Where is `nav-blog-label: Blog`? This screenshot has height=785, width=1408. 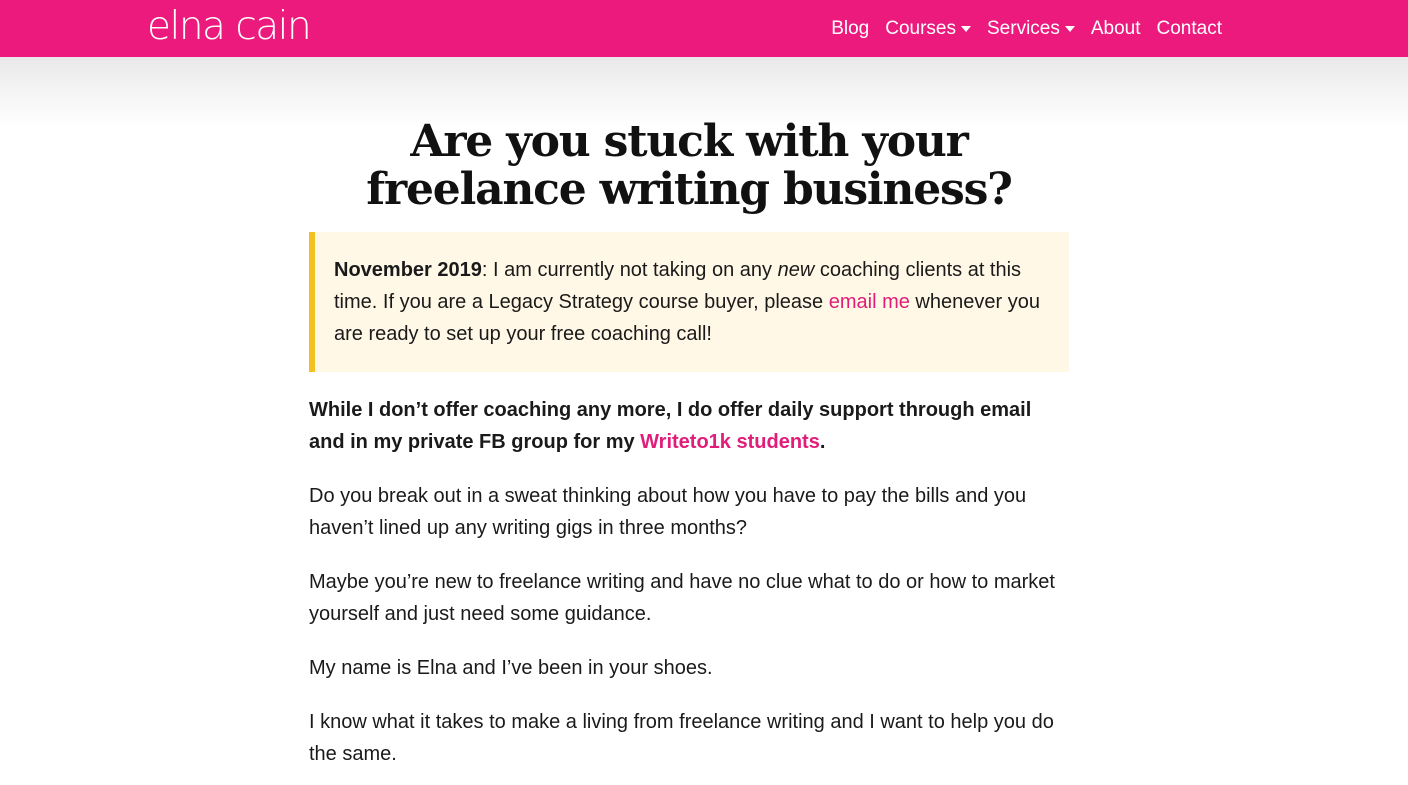
nav-blog-label: Blog is located at coordinates (850, 28).